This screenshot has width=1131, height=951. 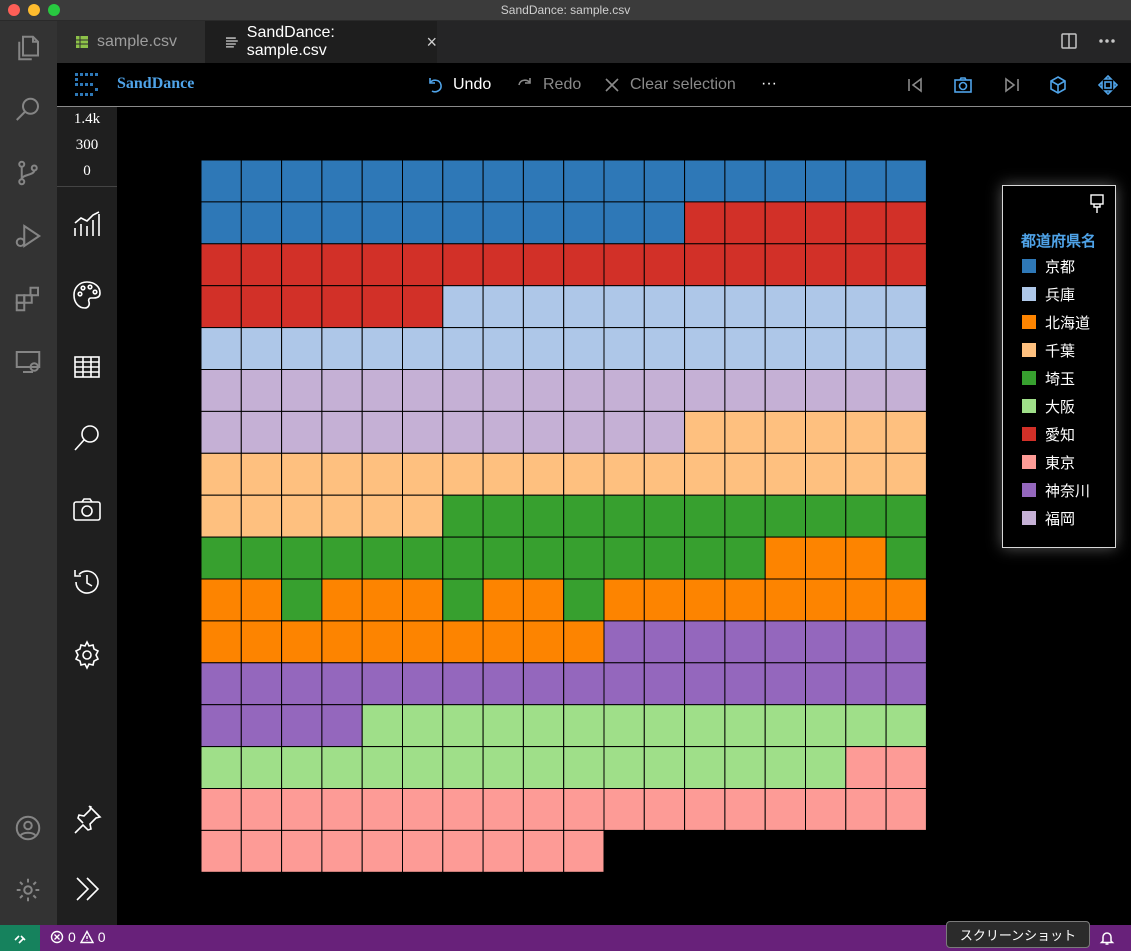 I want to click on expand-chevrons-icon, so click(x=87, y=889).